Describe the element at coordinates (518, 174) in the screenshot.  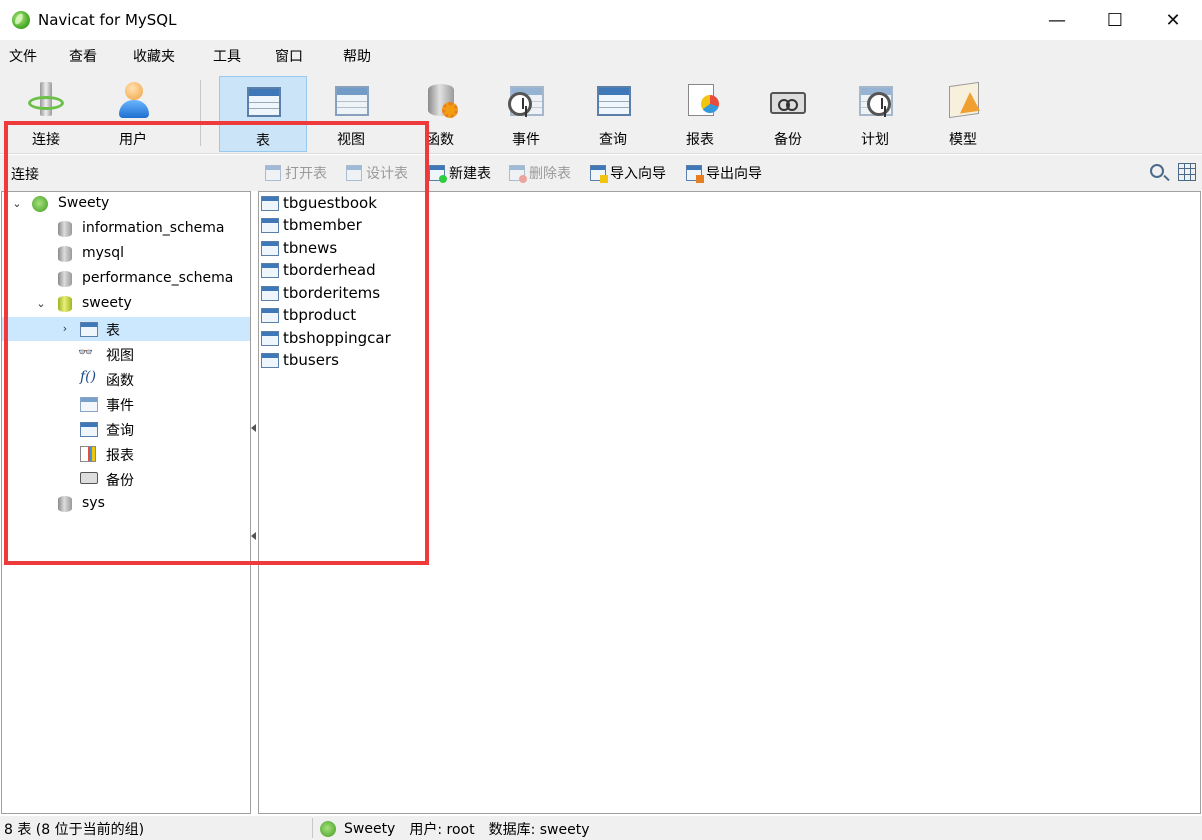
I see `delete-table-icon` at that location.